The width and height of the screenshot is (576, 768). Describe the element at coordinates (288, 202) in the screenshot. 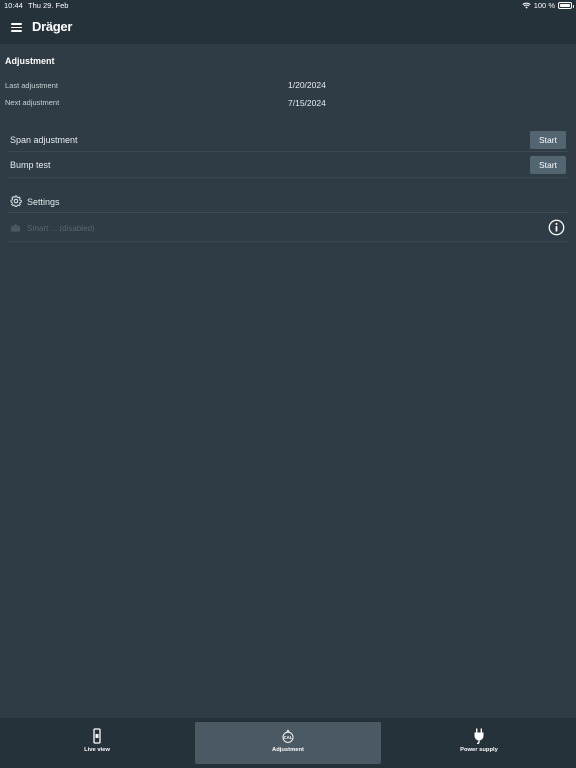

I see `settings-header: Settings` at that location.